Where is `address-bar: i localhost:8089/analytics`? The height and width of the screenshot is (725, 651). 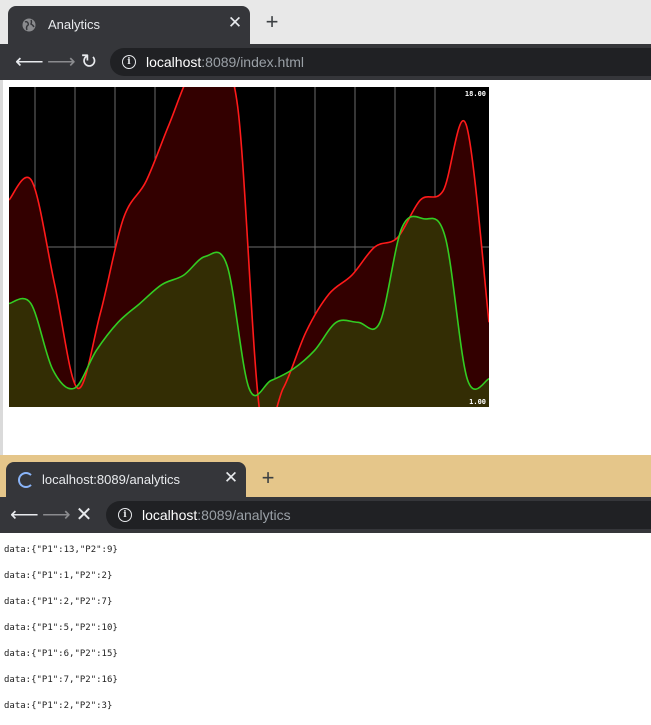
address-bar: i localhost:8089/analytics is located at coordinates (378, 515).